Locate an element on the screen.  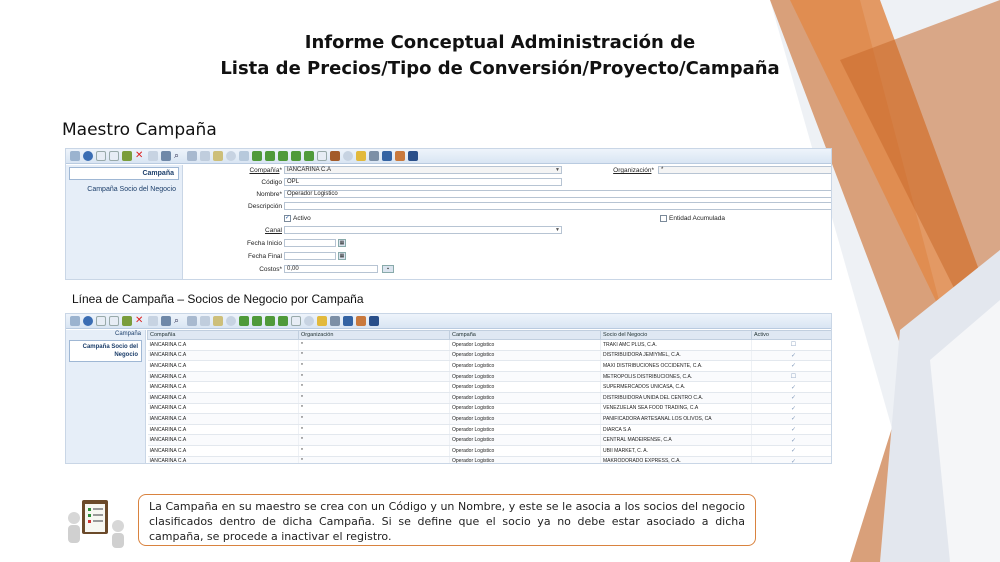
column-header-compania: Compañía is located at coordinates (223, 335).